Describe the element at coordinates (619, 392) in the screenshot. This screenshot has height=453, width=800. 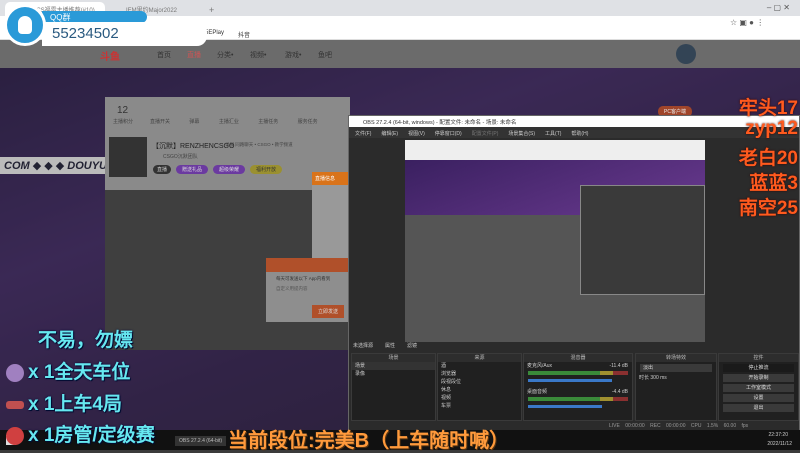
I see `mixer-db: -4.4 dB` at that location.